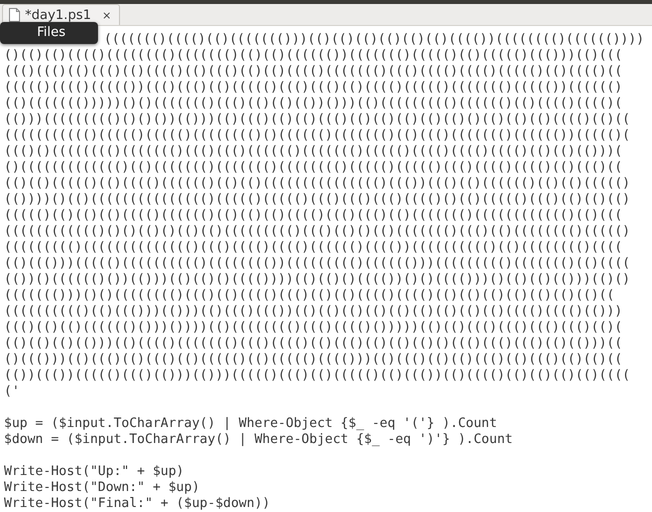  I want to click on code-line: ((()(()(()(((((()()))())))(()(((((((()((()(((()()))))(()(()((()((()((()((()(()(, so click(314, 328).